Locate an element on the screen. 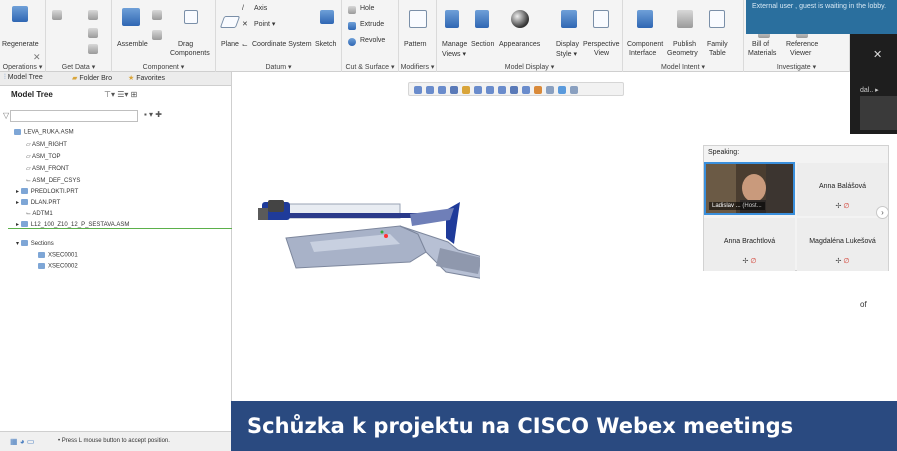 The image size is (897, 451). section-icon is located at coordinates (482, 19).